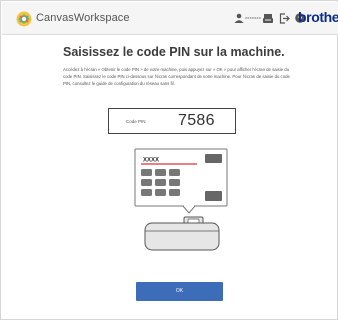 The image size is (338, 320). Describe the element at coordinates (179, 291) in the screenshot. I see `ok-button: OK` at that location.